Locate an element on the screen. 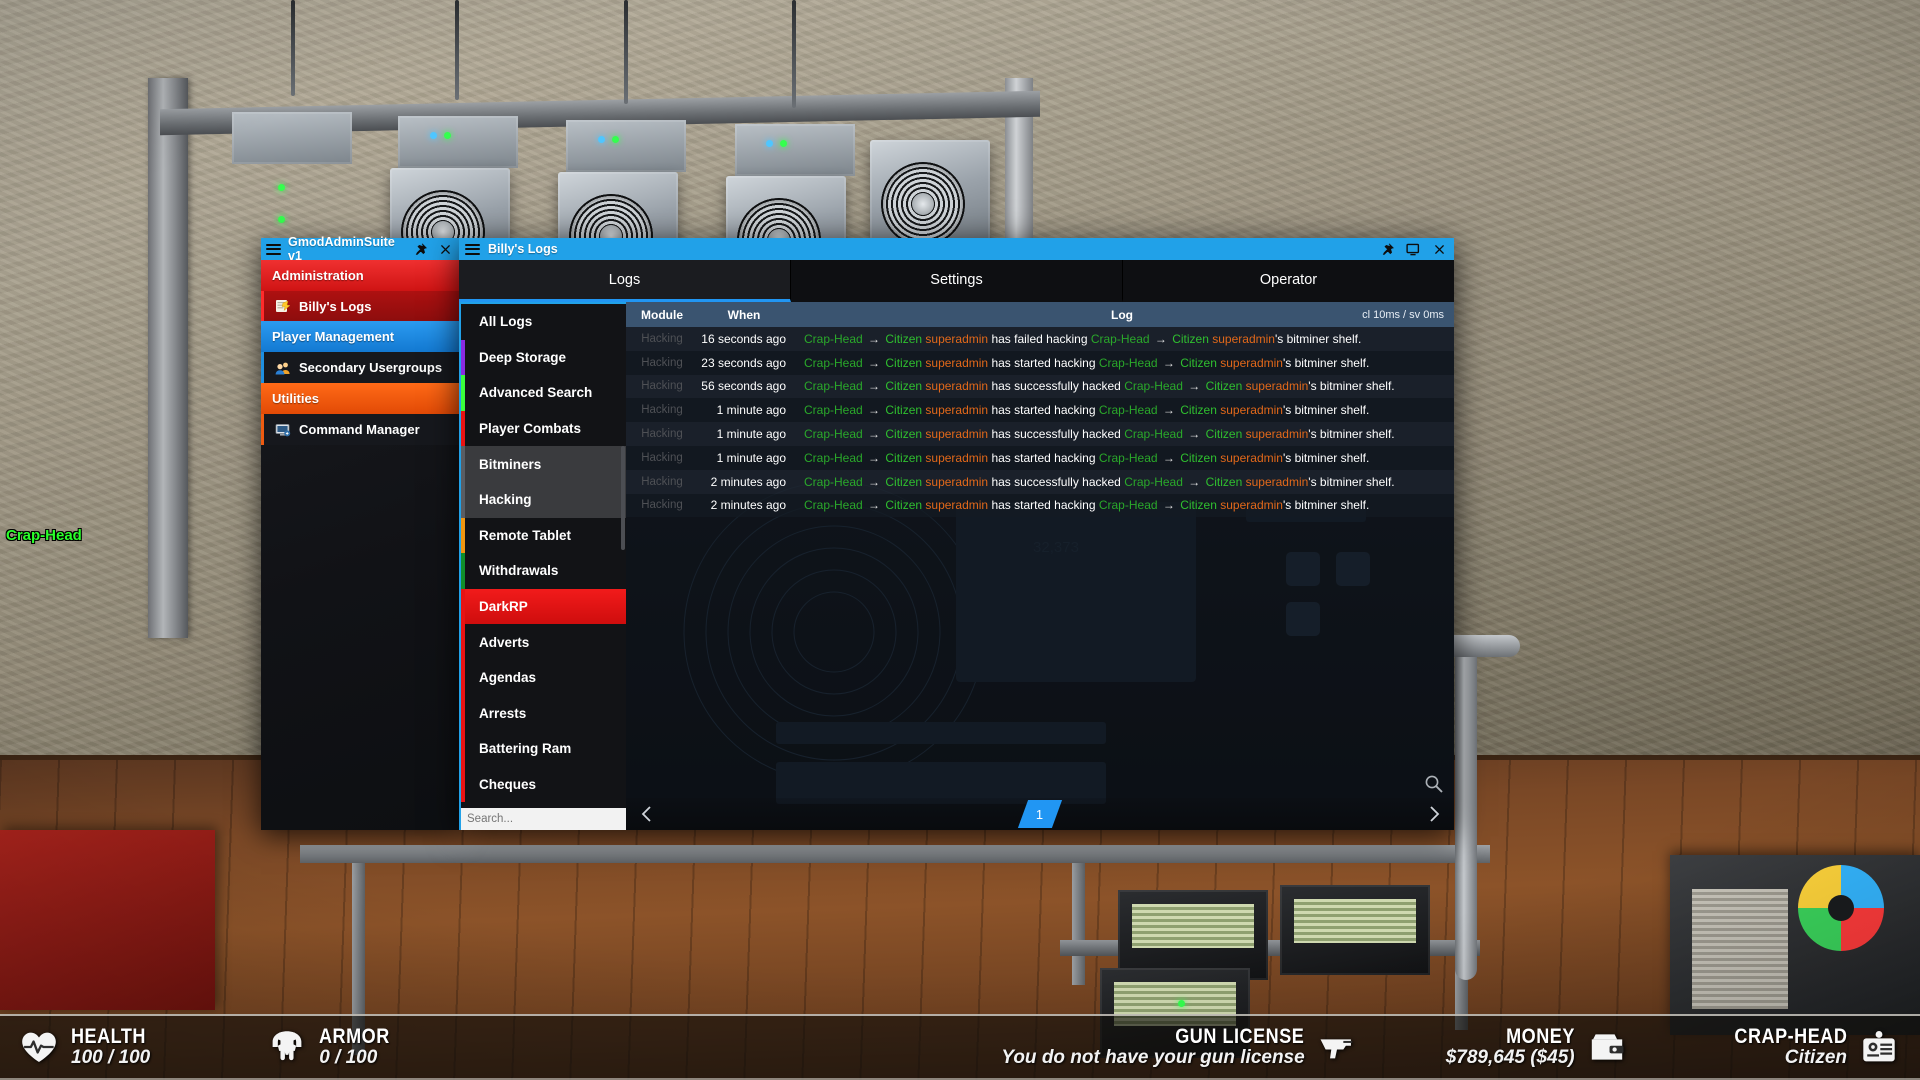 The height and width of the screenshot is (1080, 1920). column-header-log: Log is located at coordinates (1122, 315).